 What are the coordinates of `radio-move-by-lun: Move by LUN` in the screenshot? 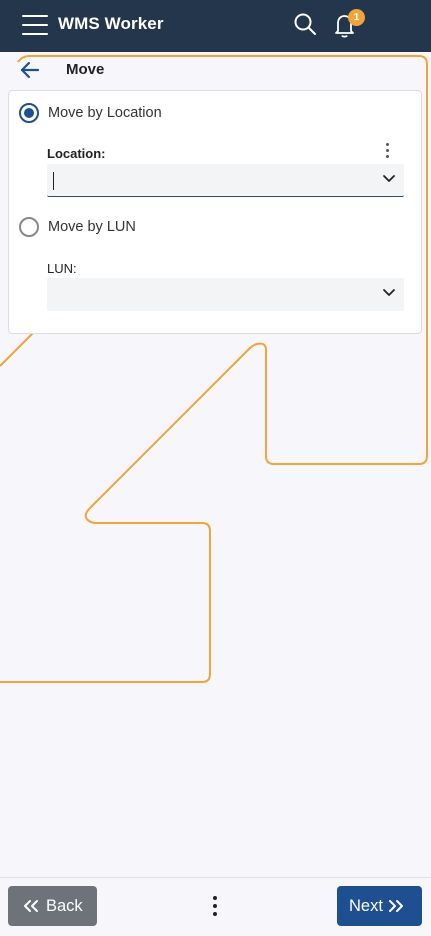 It's located at (77, 227).